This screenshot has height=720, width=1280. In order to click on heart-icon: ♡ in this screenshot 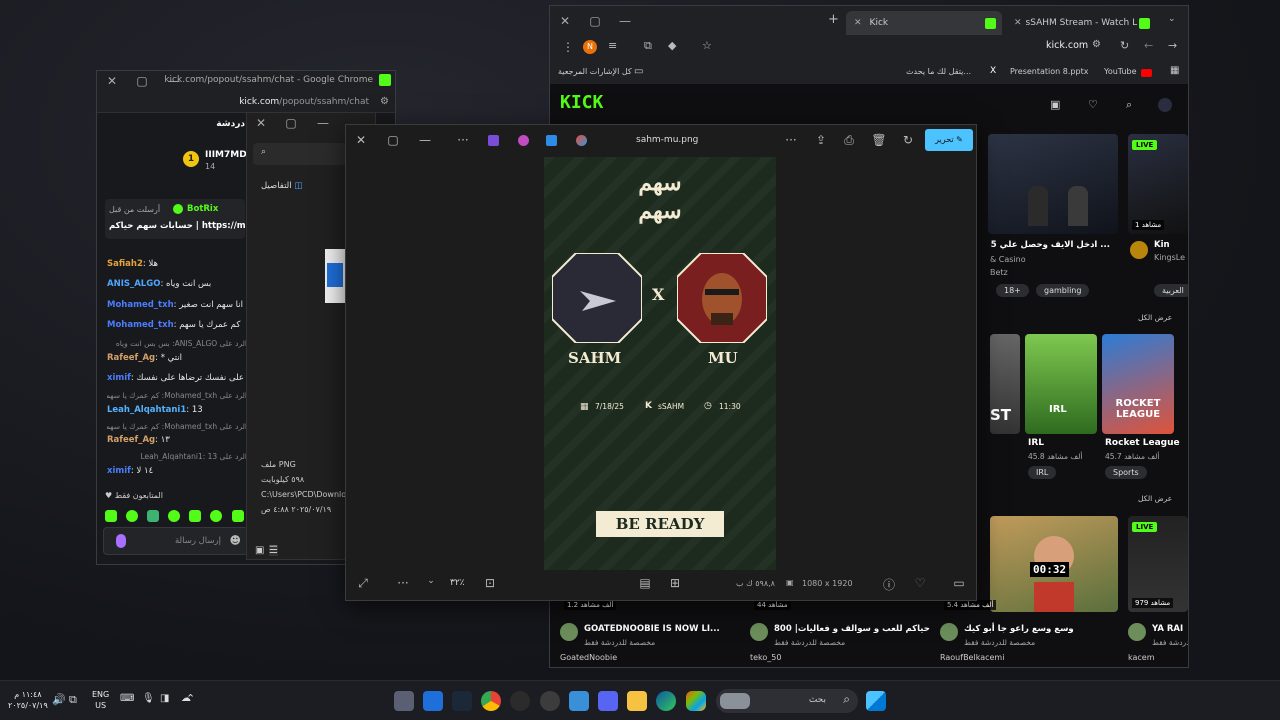, I will do `click(1093, 104)`.